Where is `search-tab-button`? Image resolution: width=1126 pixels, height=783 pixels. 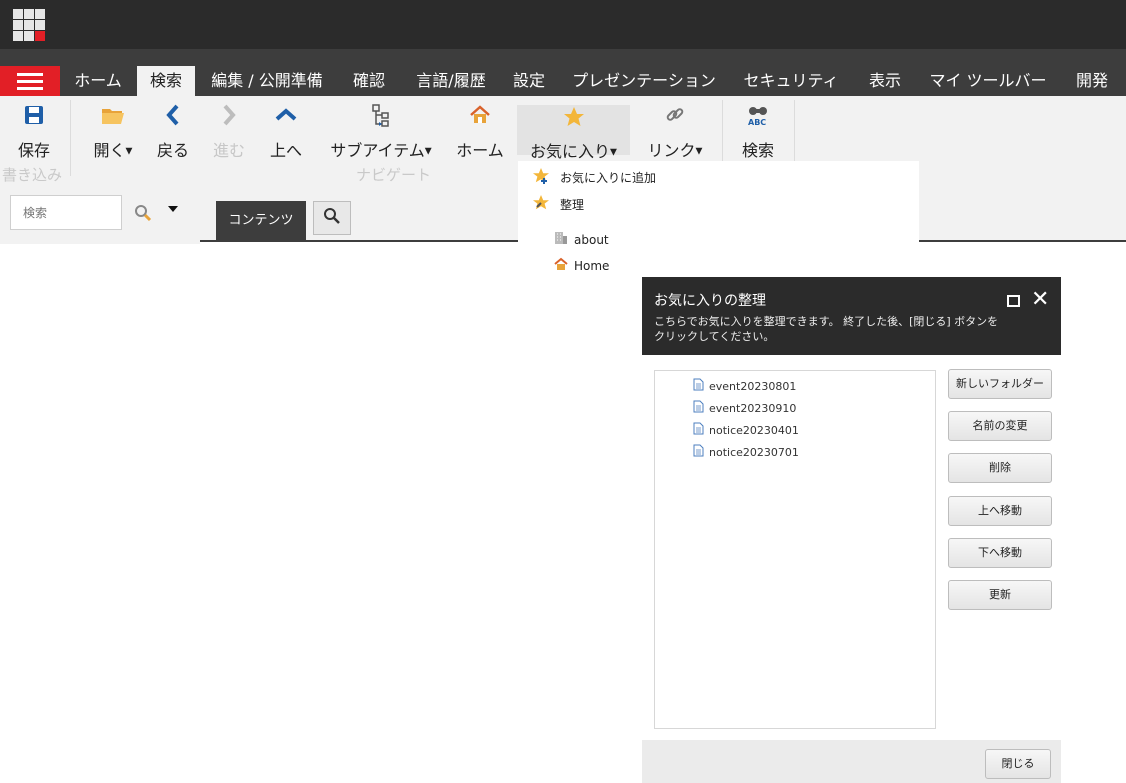
search-tab-button is located at coordinates (332, 218).